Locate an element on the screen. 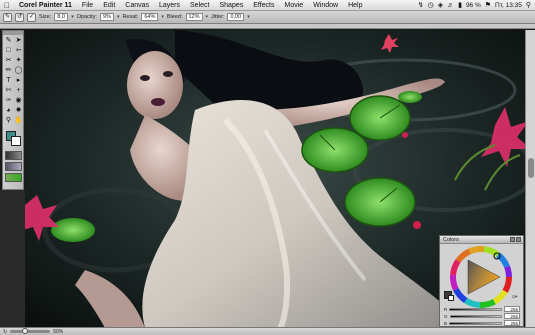 The image size is (535, 335). slider-row-g: G 255 is located at coordinates (482, 316).